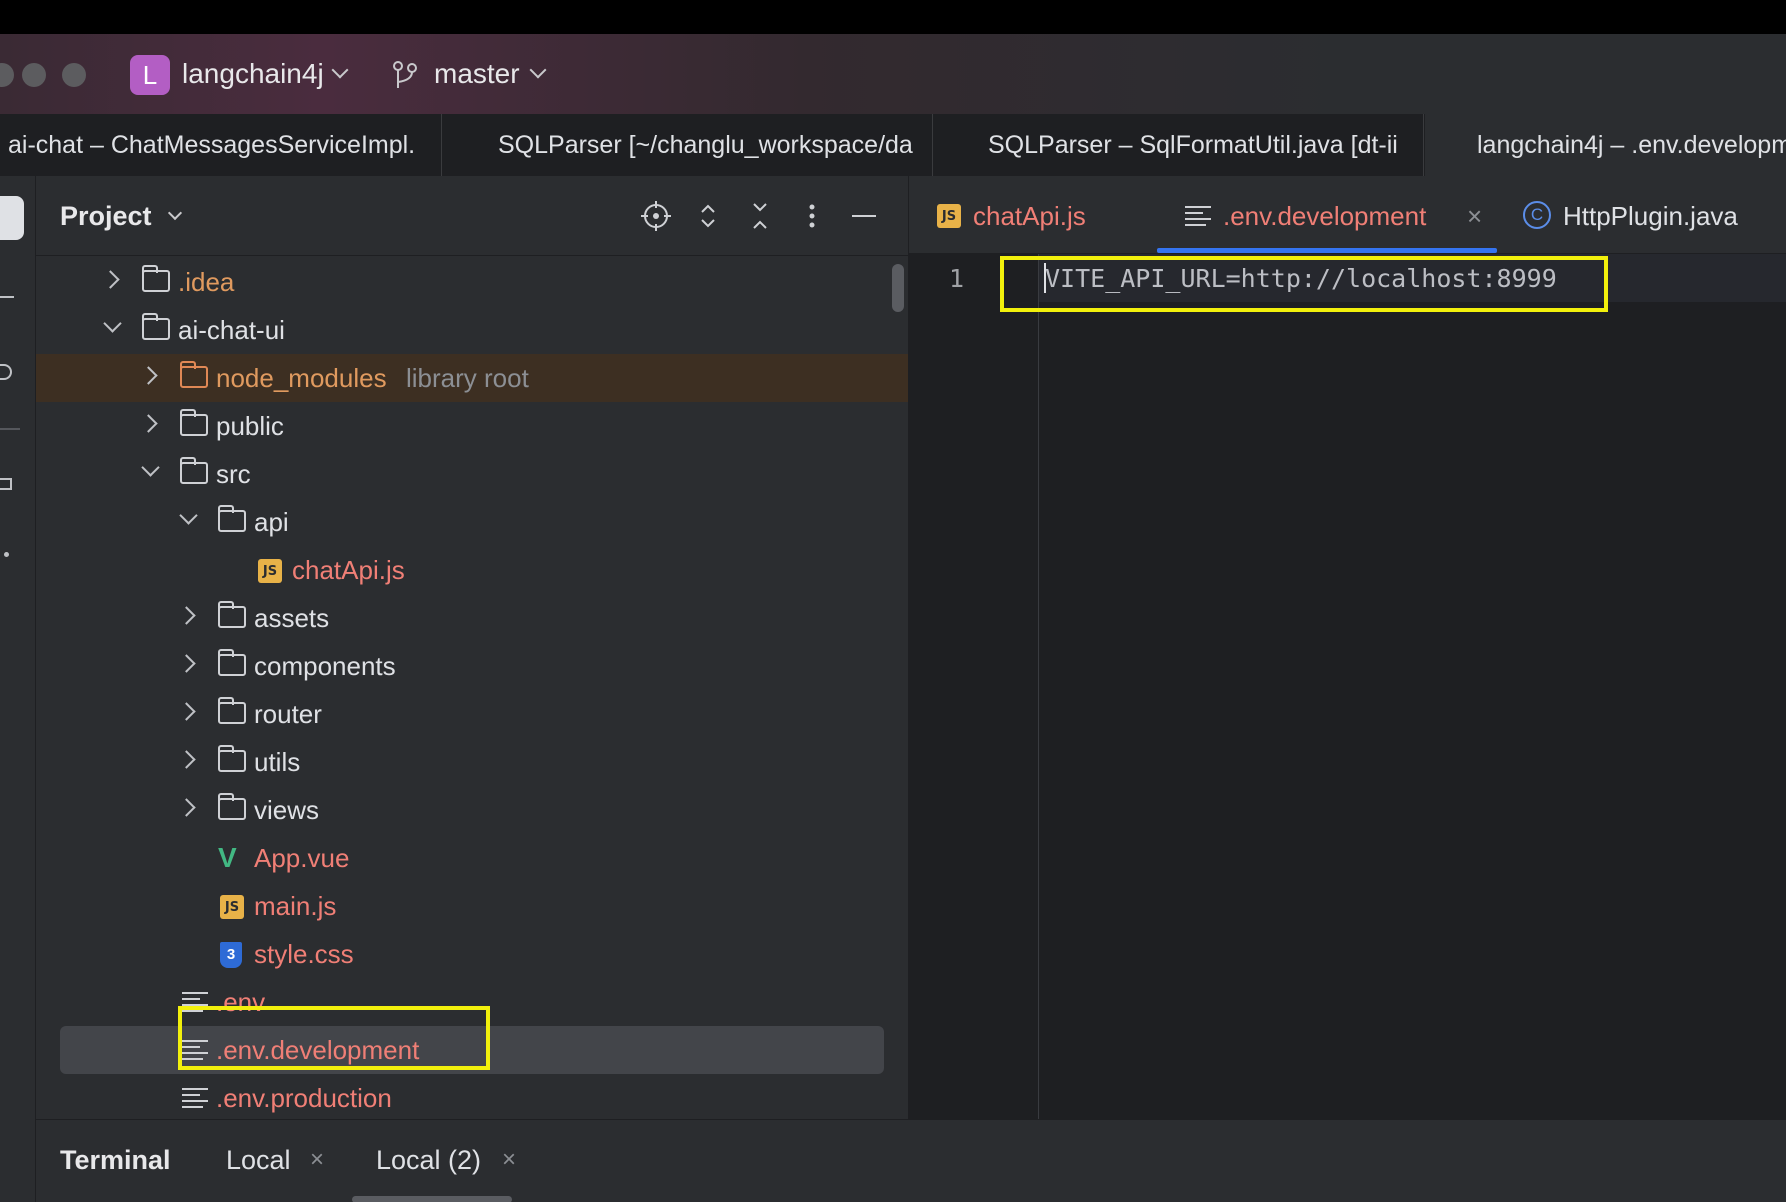 This screenshot has width=1786, height=1202. I want to click on tree-item-label: node_modules, so click(301, 378).